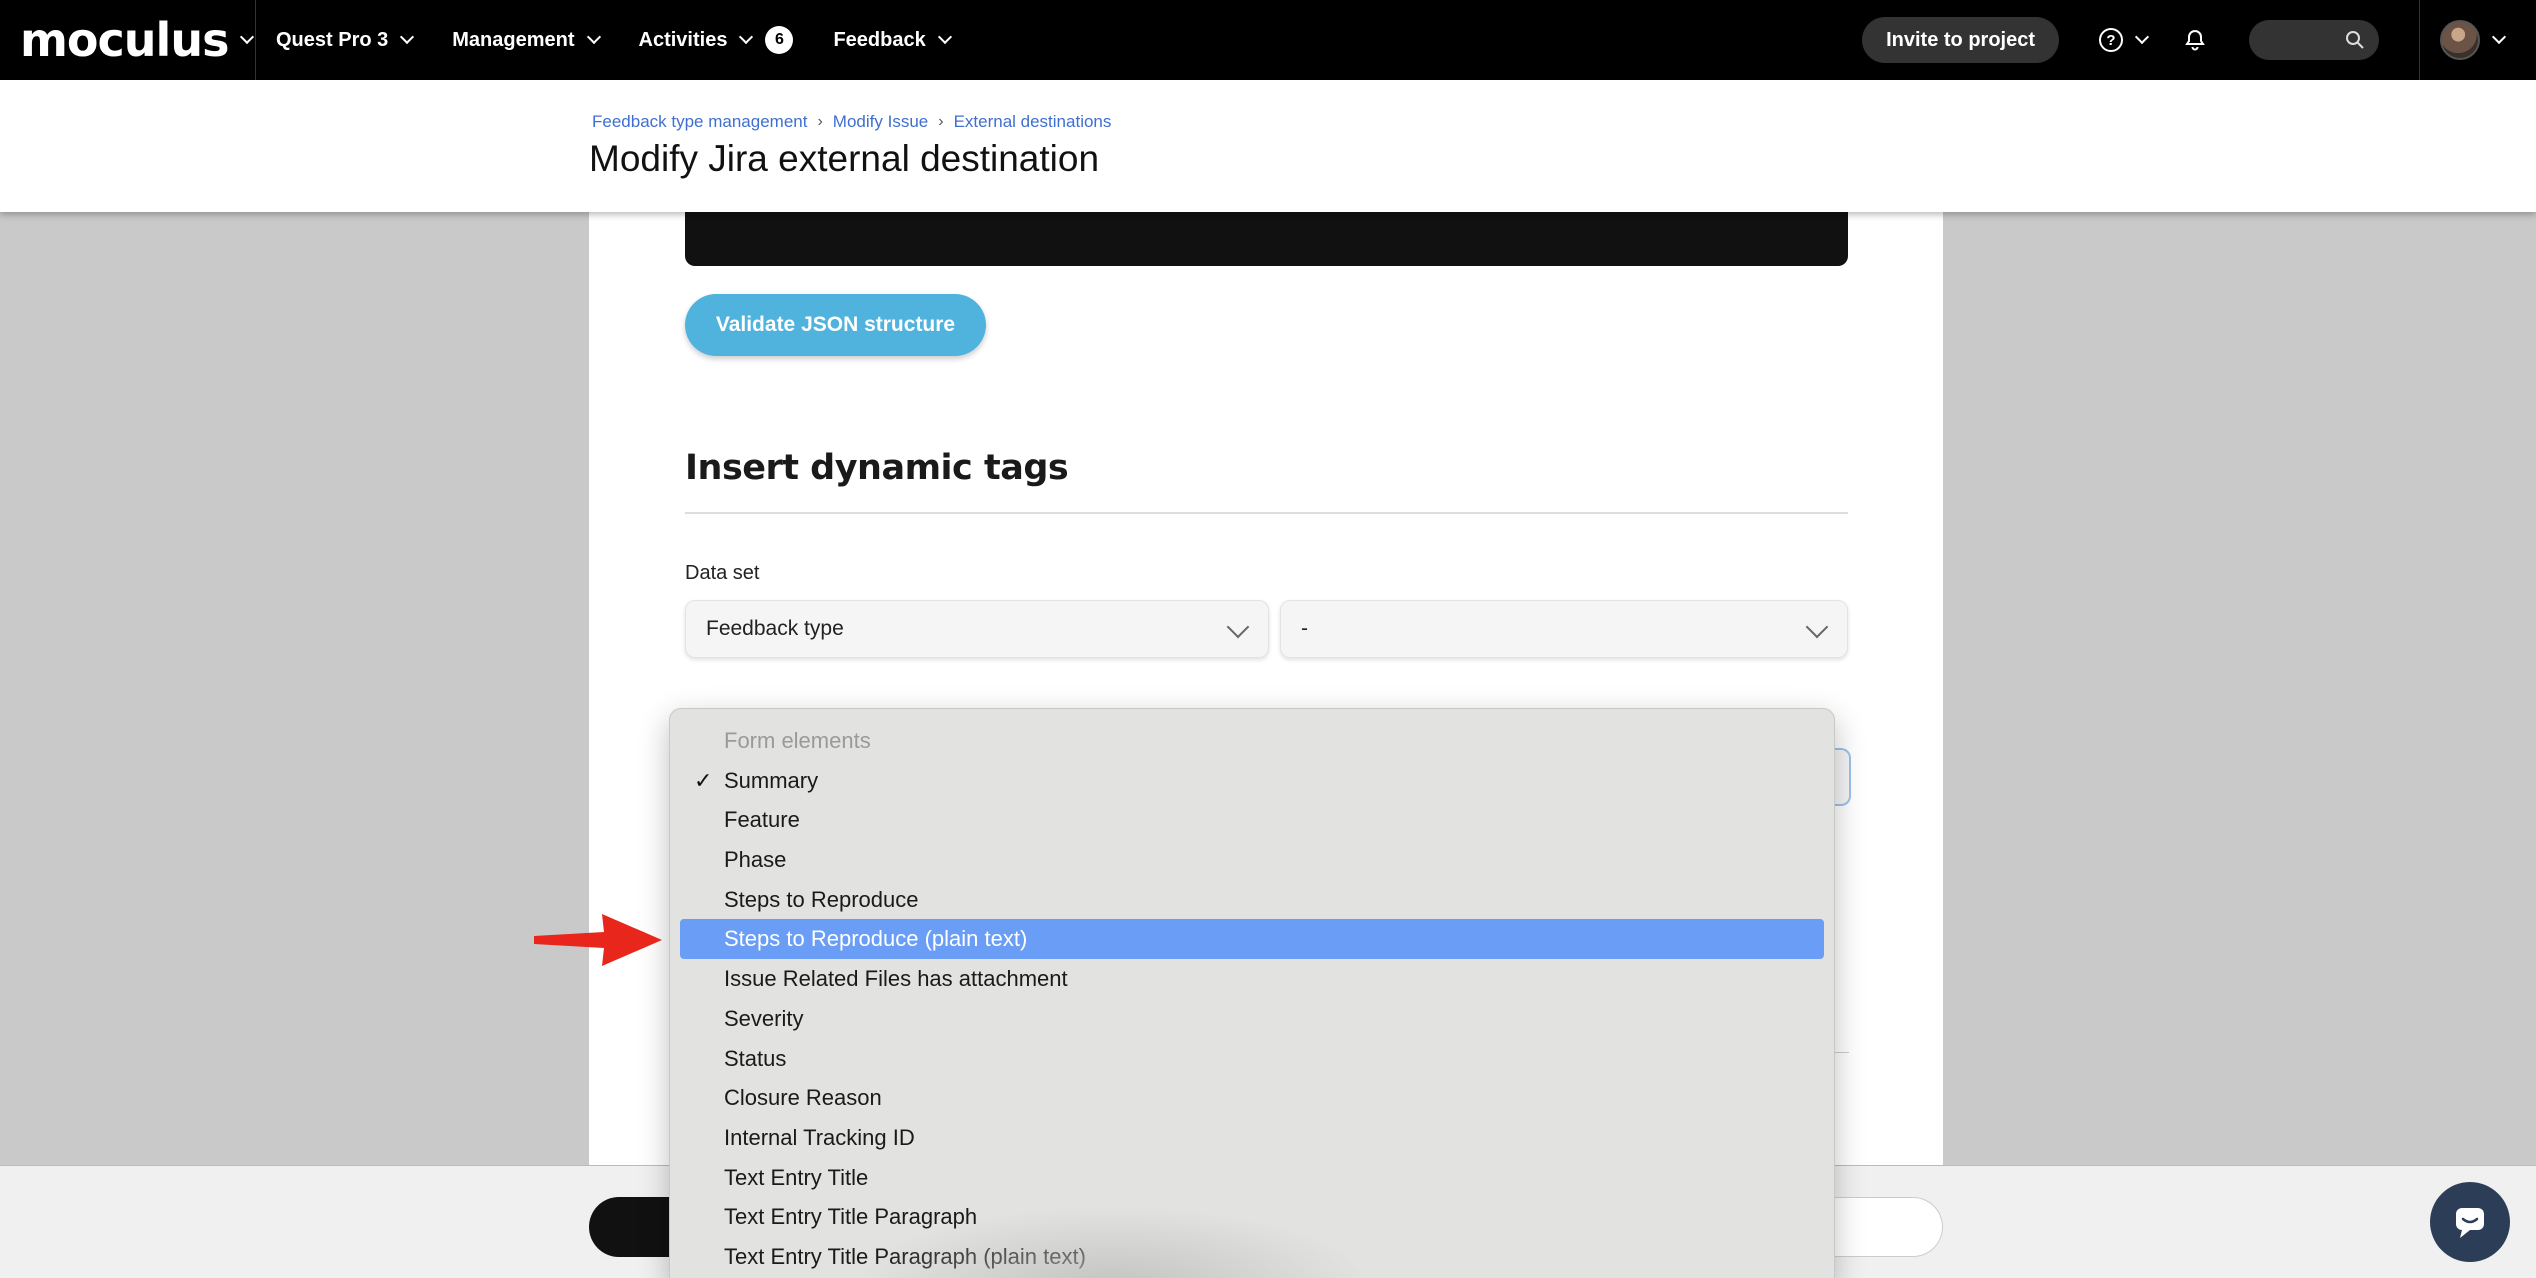 The image size is (2536, 1278). What do you see at coordinates (1252, 781) in the screenshot?
I see `dropdown-option: ✓ Summary` at bounding box center [1252, 781].